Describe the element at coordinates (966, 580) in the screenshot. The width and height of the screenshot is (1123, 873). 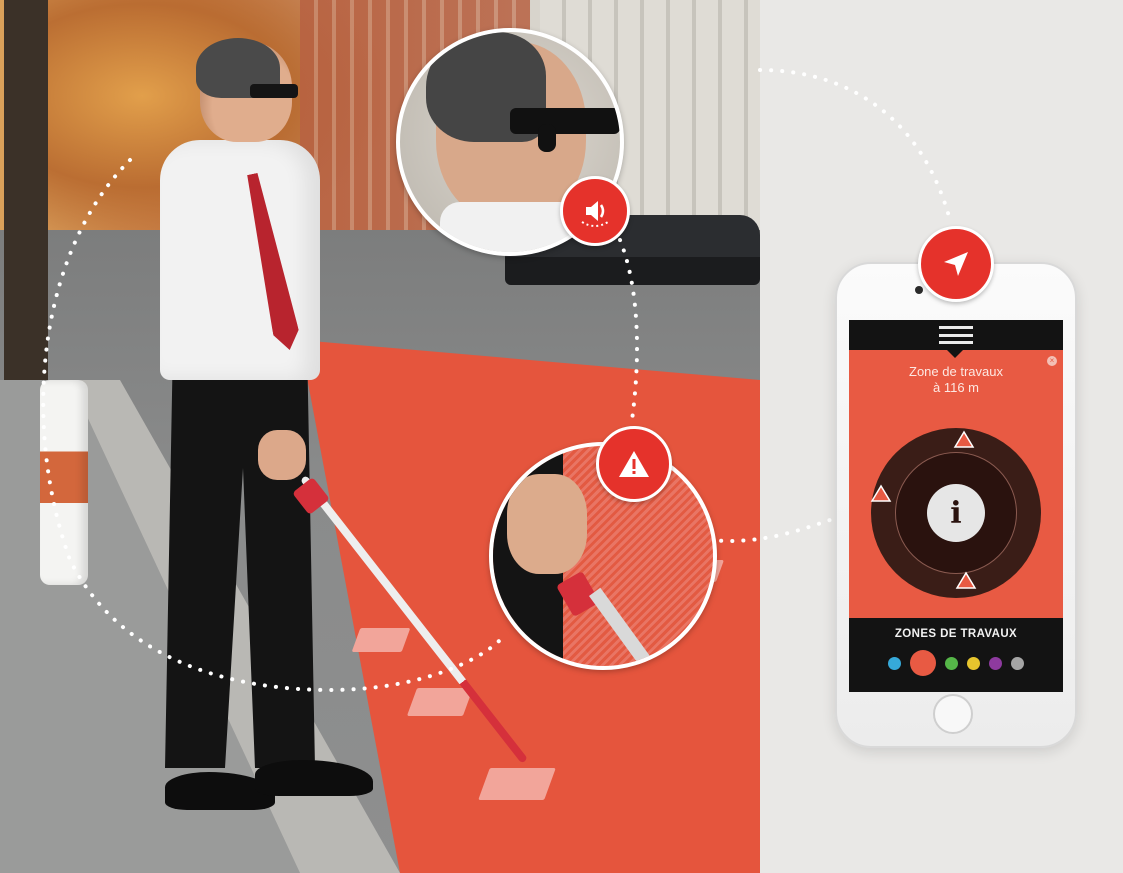
I see `hazard-marker-bottom` at that location.